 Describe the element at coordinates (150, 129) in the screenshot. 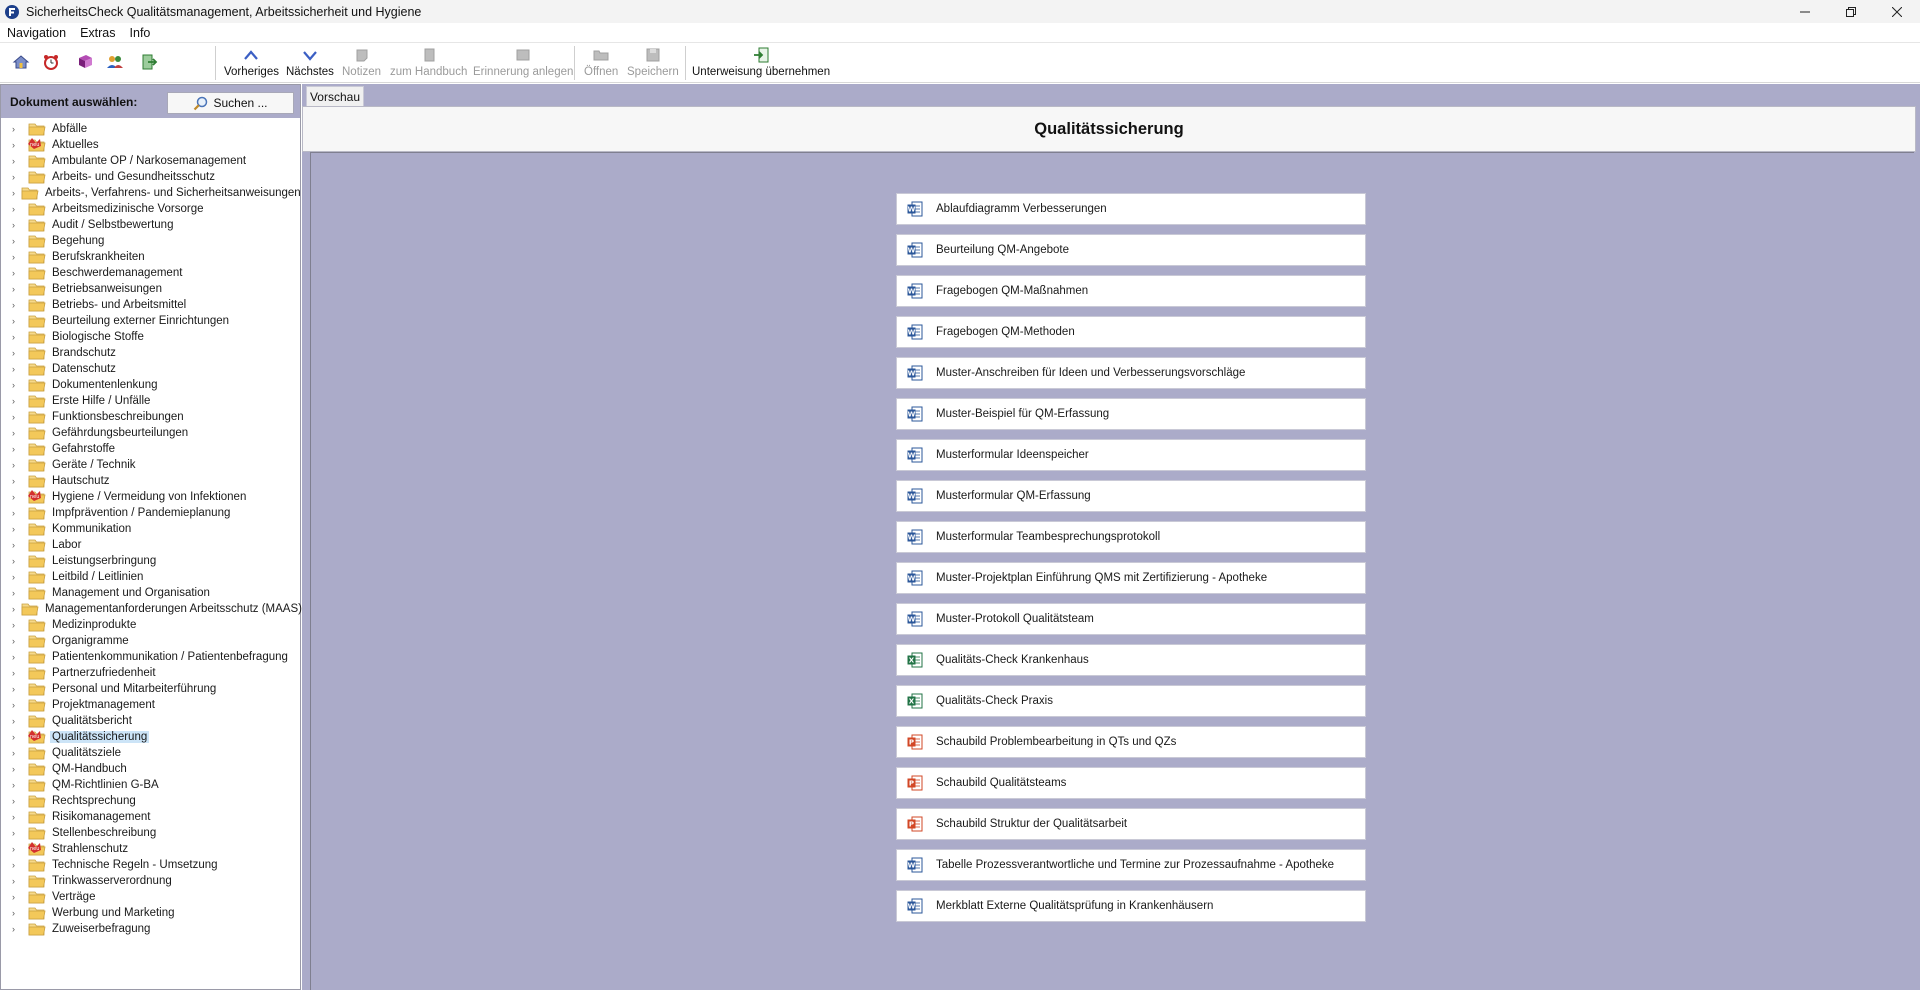

I see `tree-item: › Abfälle` at that location.